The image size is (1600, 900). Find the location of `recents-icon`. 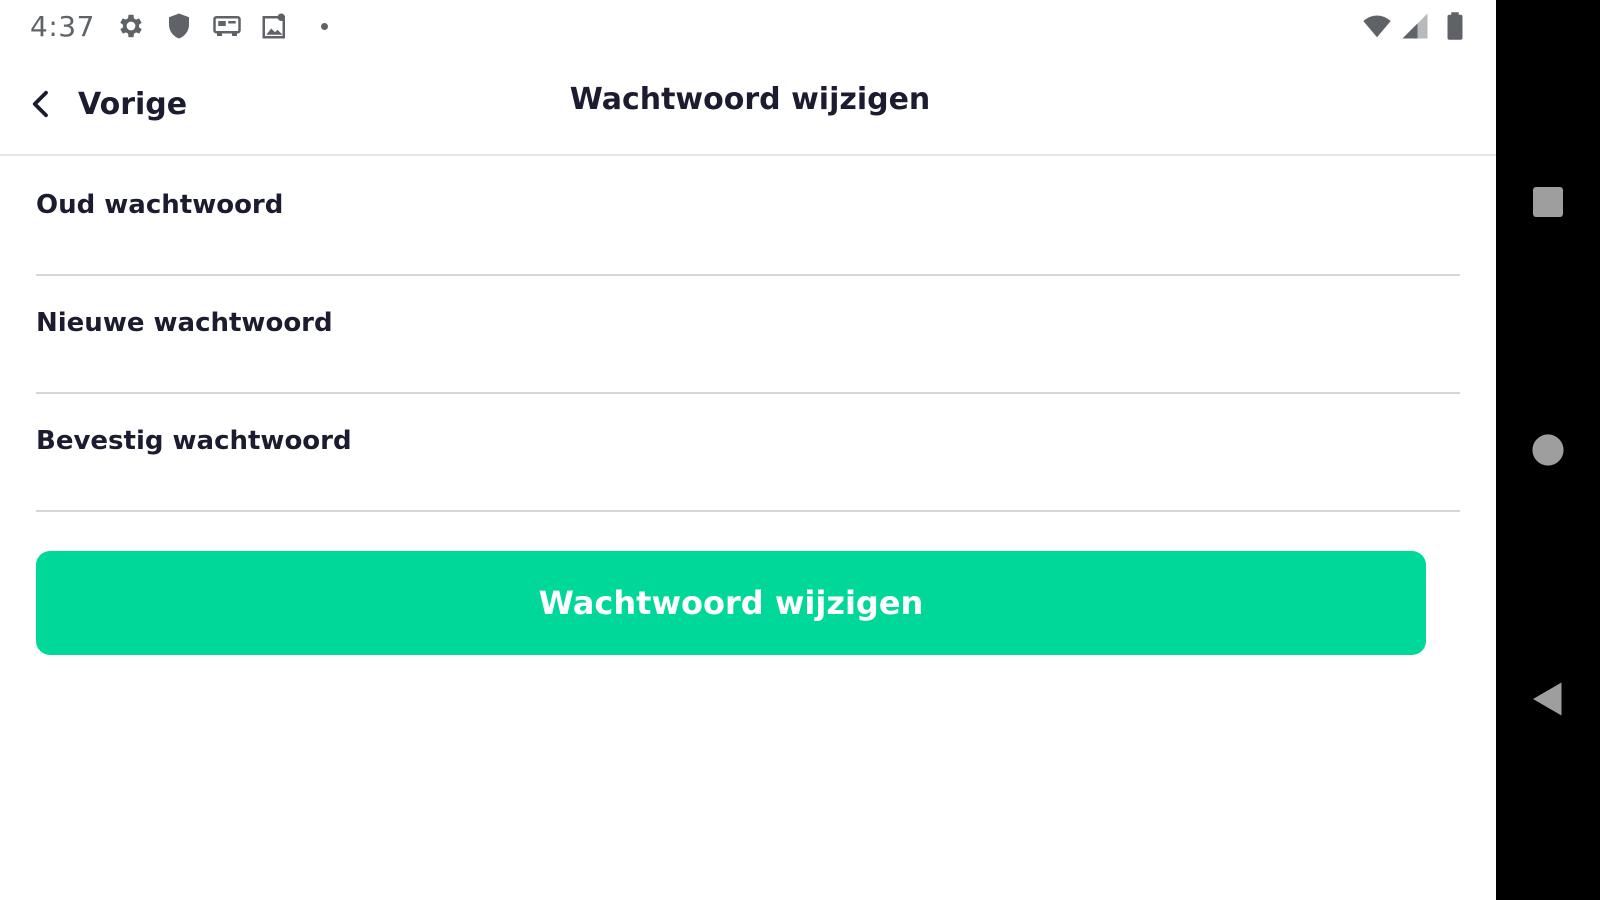

recents-icon is located at coordinates (1548, 202).